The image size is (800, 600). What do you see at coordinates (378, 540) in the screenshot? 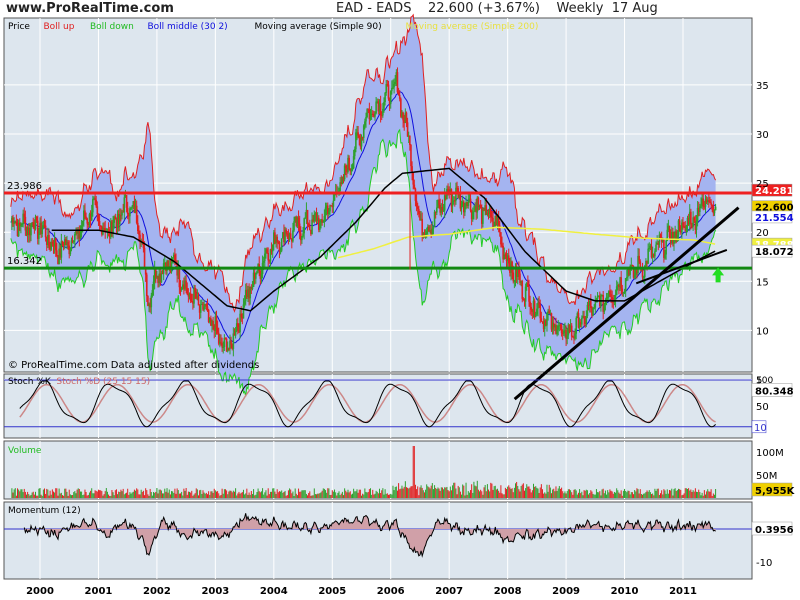
I see `momentum-panel` at bounding box center [378, 540].